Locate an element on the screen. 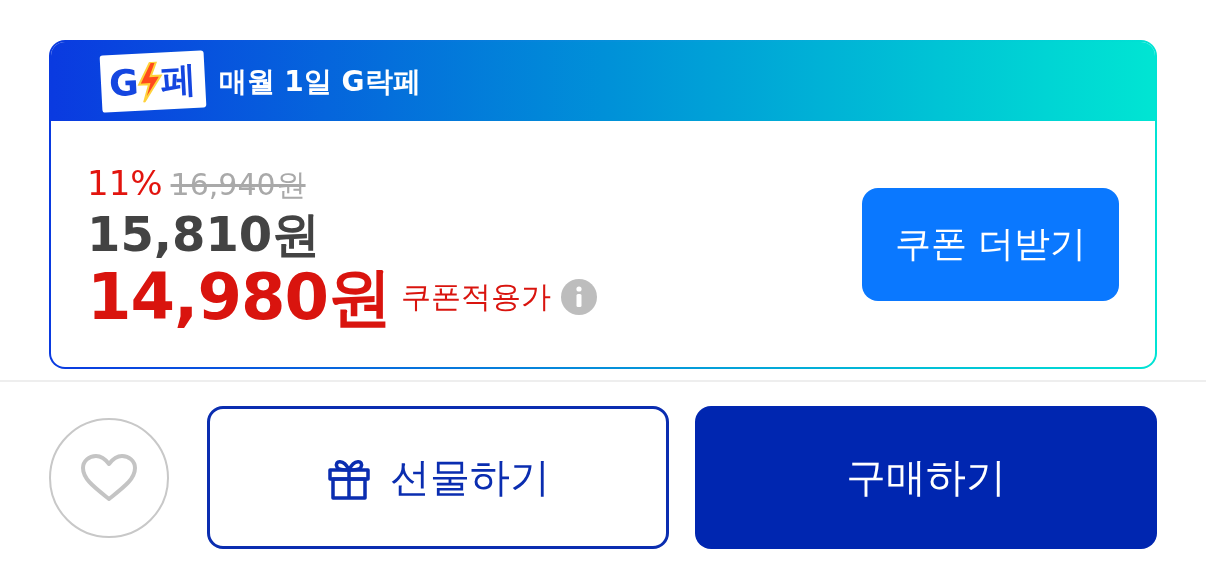  promo-title: 매월 1일 G락페 is located at coordinates (319, 81).